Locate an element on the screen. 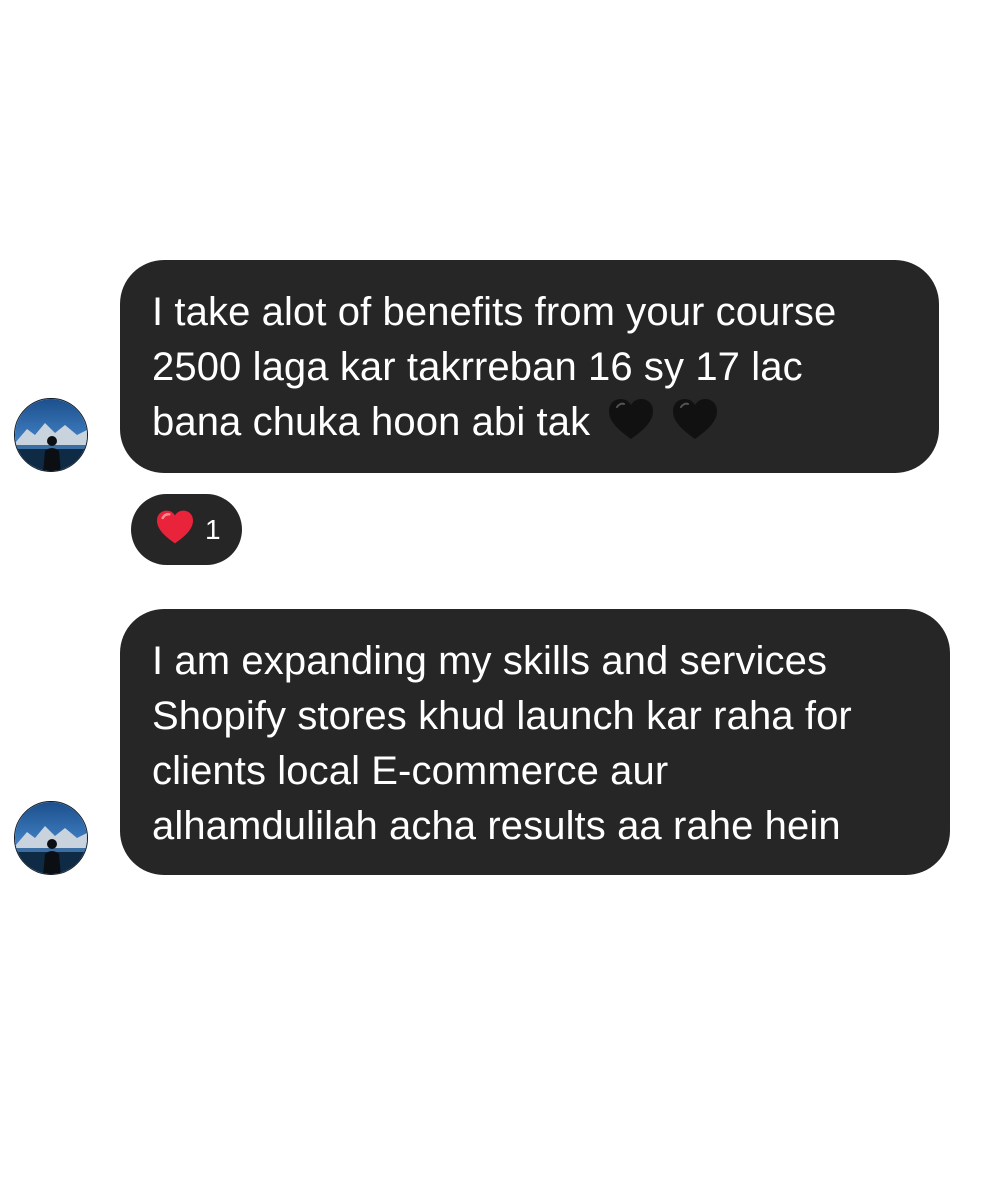  message-line: I am expanding my skills and services is located at coordinates (490, 661).